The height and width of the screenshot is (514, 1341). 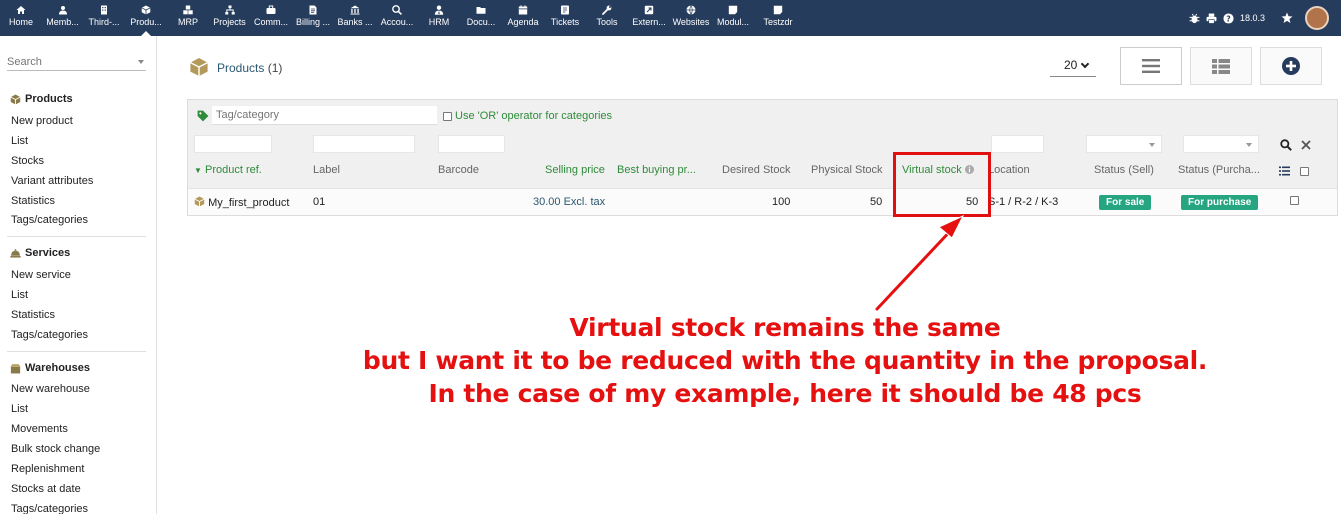 I want to click on nav-item-tools: Tools, so click(x=607, y=18).